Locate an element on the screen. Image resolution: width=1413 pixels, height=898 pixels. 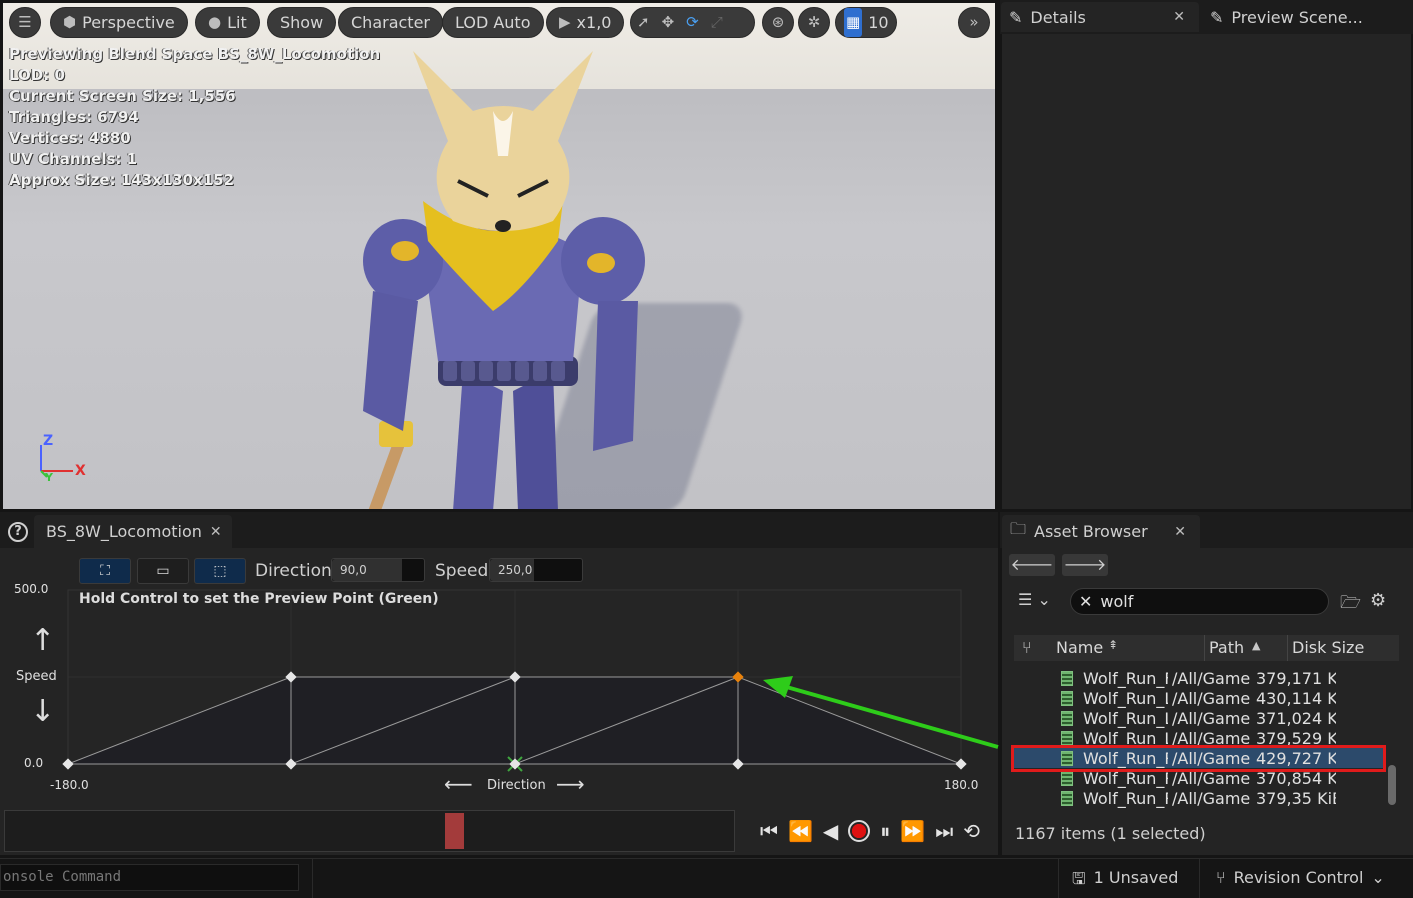
tab-asset-browser: 🗀 Asset Browser ✕ is located at coordinates (1101, 531).